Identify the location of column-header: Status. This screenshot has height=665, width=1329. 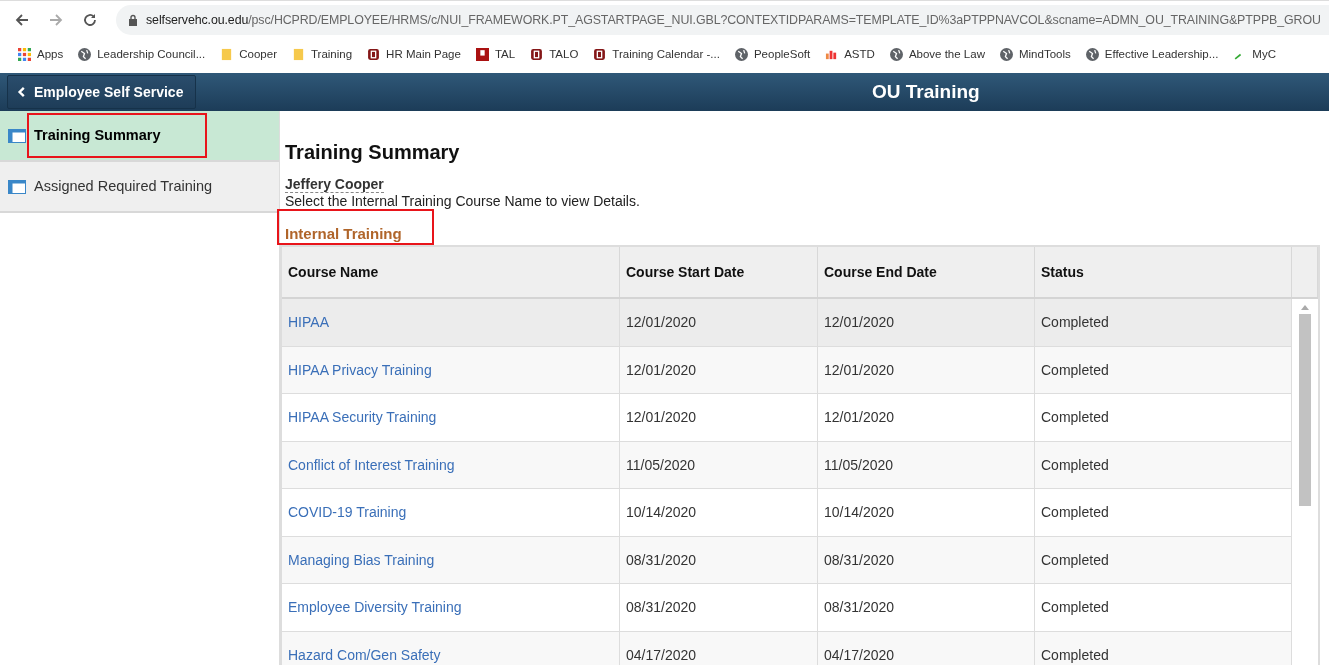
(1163, 272).